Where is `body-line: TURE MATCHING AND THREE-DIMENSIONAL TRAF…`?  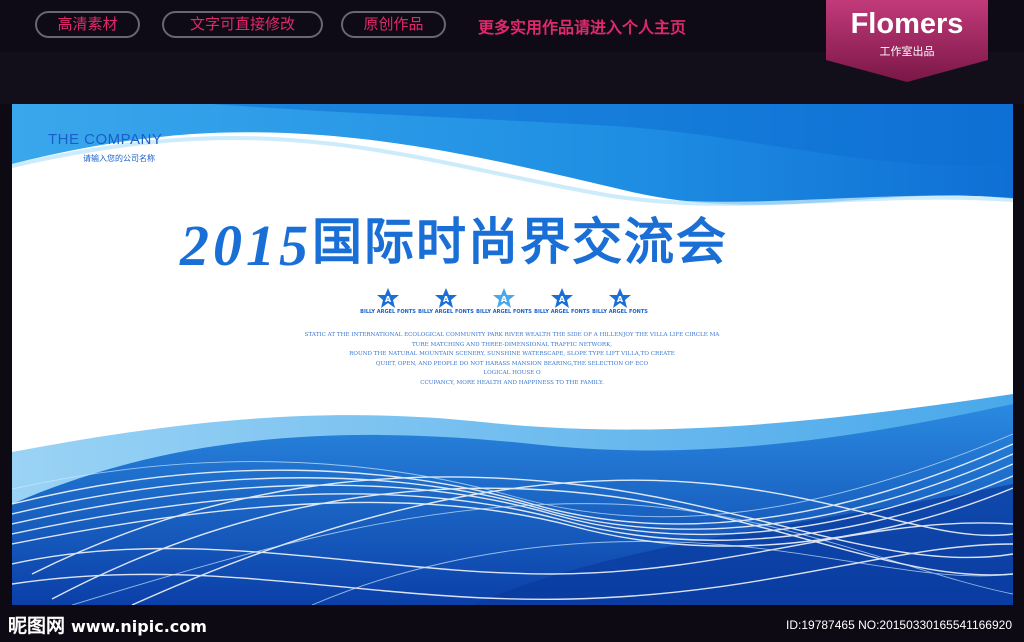
body-line: TURE MATCHING AND THREE-DIMENSIONAL TRAF… is located at coordinates (512, 344).